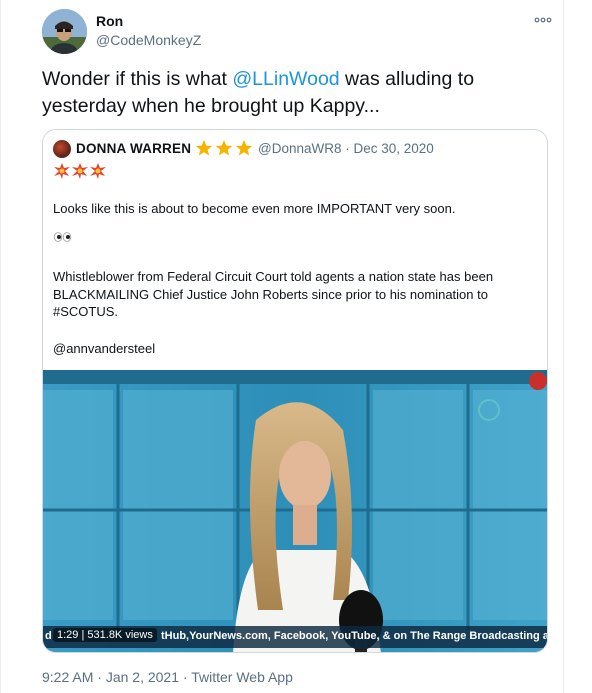  I want to click on eyes-icon, so click(62, 237).